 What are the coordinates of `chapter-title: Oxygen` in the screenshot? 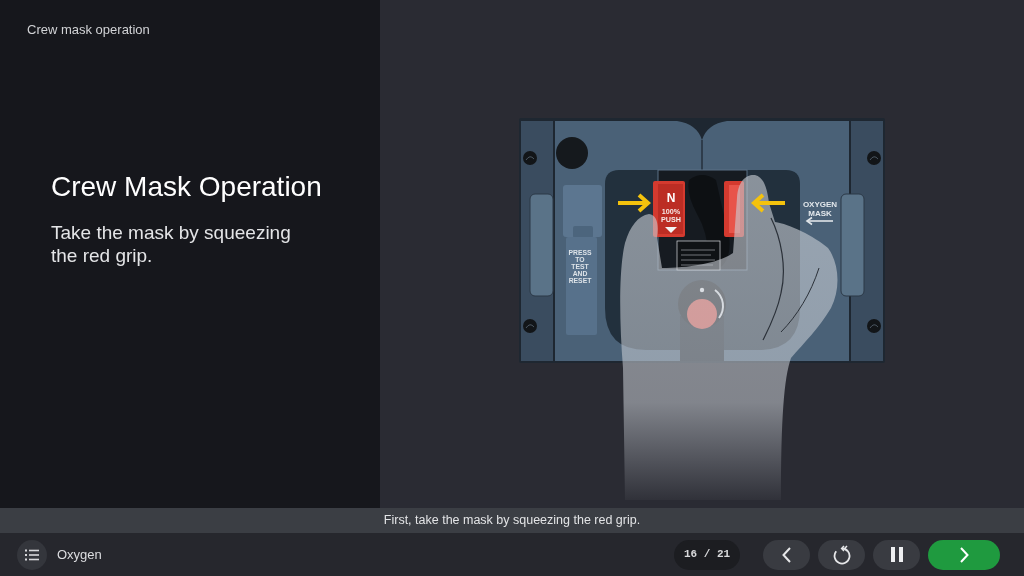 It's located at (79, 554).